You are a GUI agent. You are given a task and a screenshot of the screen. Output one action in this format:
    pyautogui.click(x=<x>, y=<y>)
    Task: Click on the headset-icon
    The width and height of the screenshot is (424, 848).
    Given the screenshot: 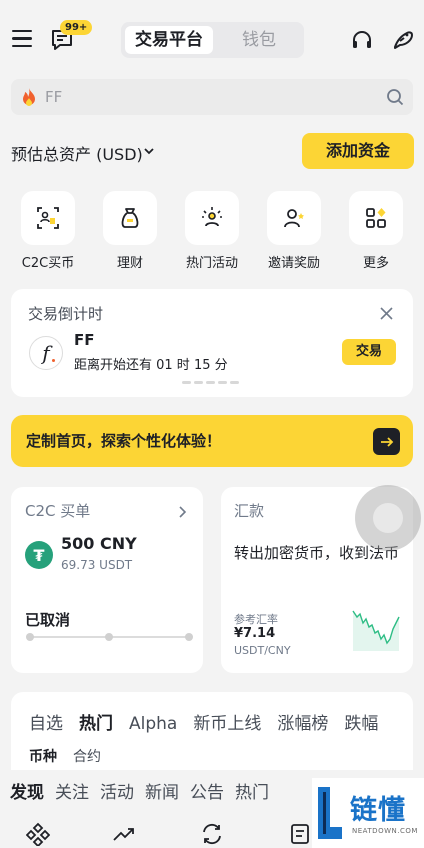 What is the action you would take?
    pyautogui.click(x=362, y=40)
    